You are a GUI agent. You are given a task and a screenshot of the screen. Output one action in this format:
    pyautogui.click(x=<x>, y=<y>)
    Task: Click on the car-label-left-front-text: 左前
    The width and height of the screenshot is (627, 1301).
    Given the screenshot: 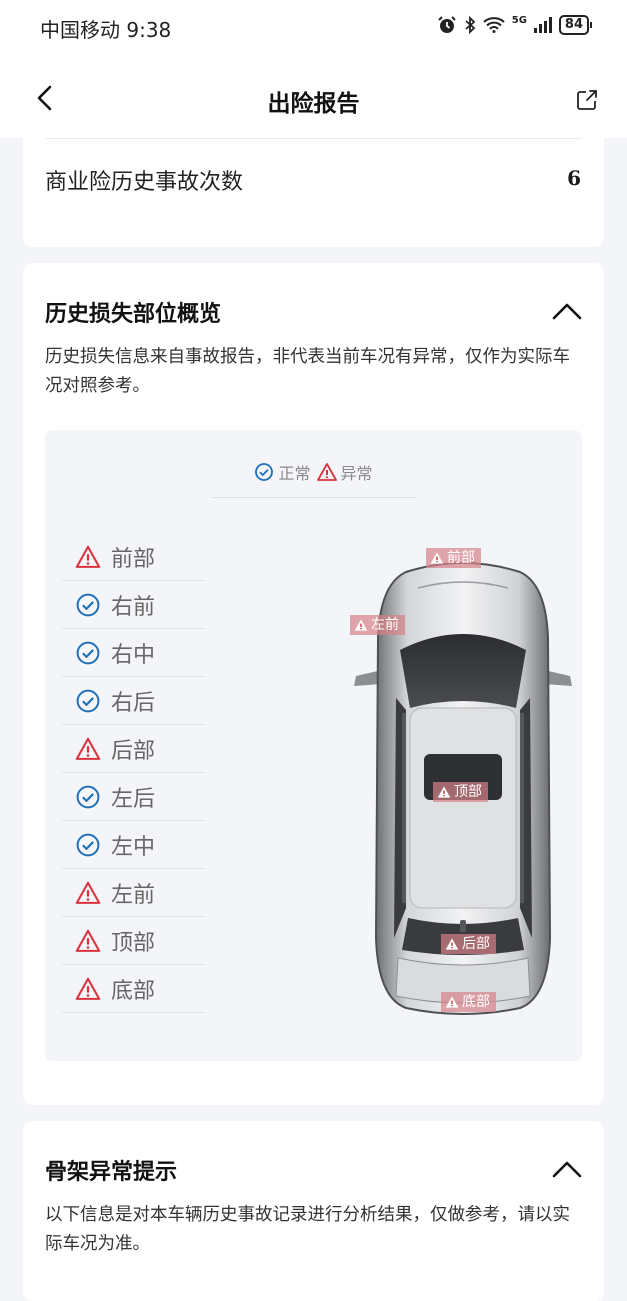 What is the action you would take?
    pyautogui.click(x=385, y=625)
    